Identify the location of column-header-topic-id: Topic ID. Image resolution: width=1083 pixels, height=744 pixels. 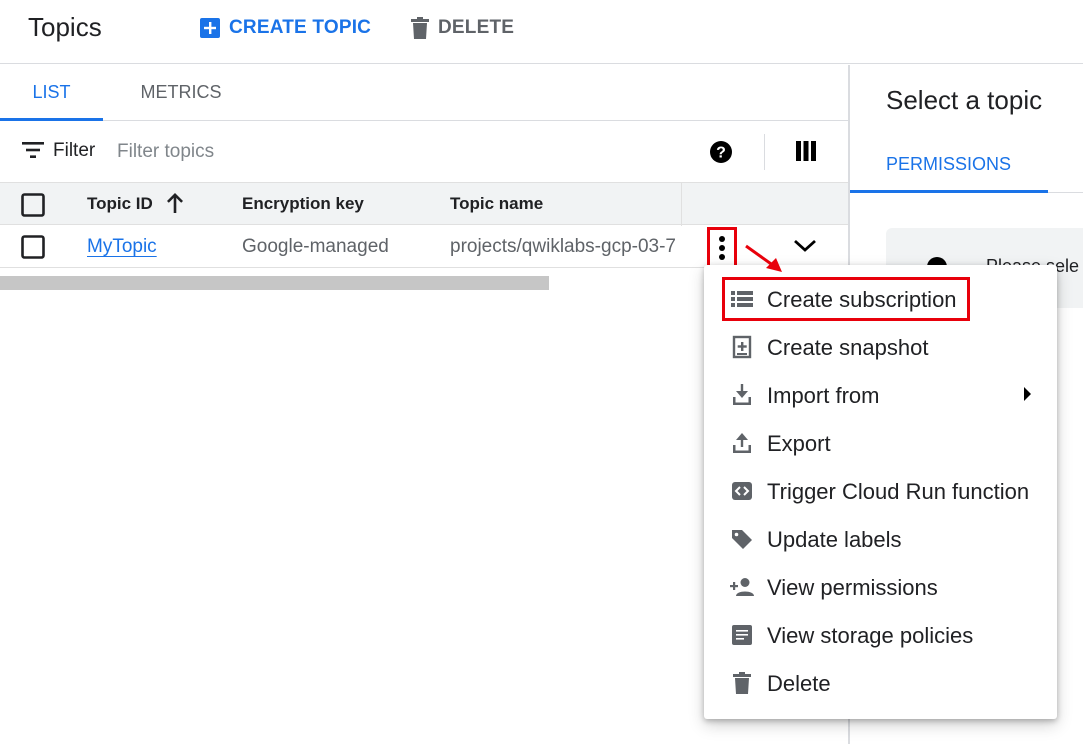
(120, 204).